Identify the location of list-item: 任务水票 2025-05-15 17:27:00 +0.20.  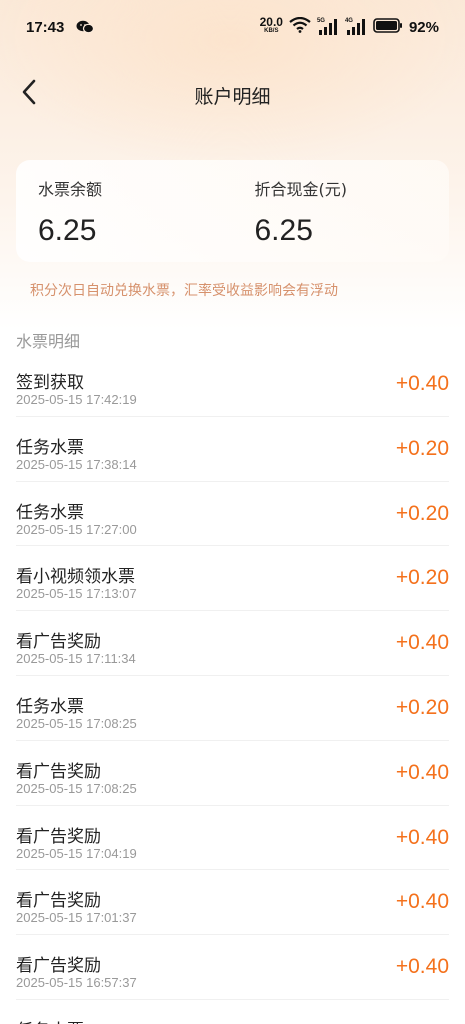
(232, 514).